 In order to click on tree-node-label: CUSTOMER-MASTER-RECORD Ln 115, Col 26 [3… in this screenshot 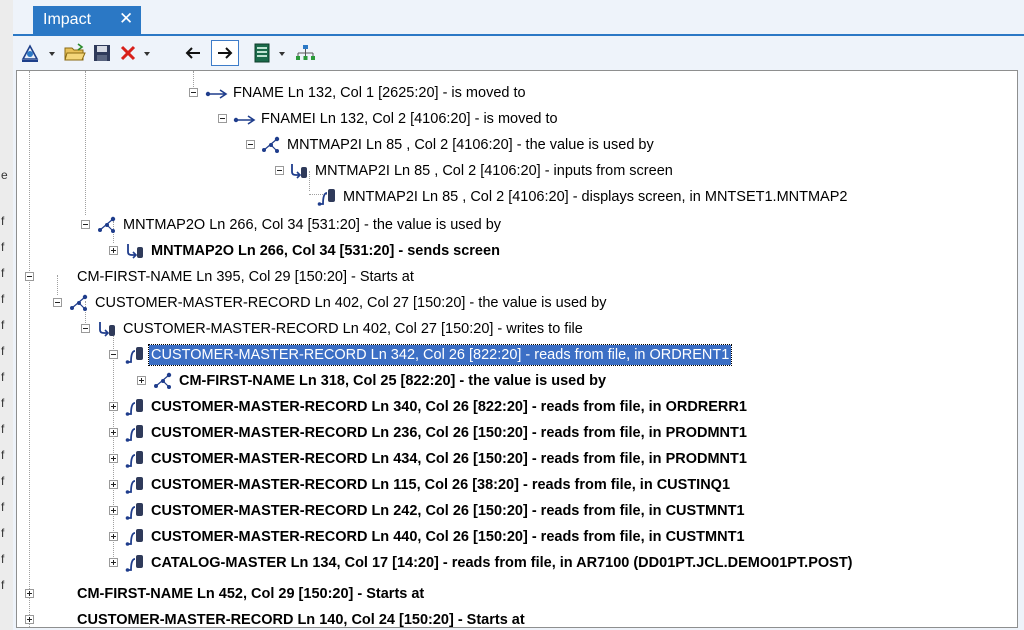, I will do `click(441, 485)`.